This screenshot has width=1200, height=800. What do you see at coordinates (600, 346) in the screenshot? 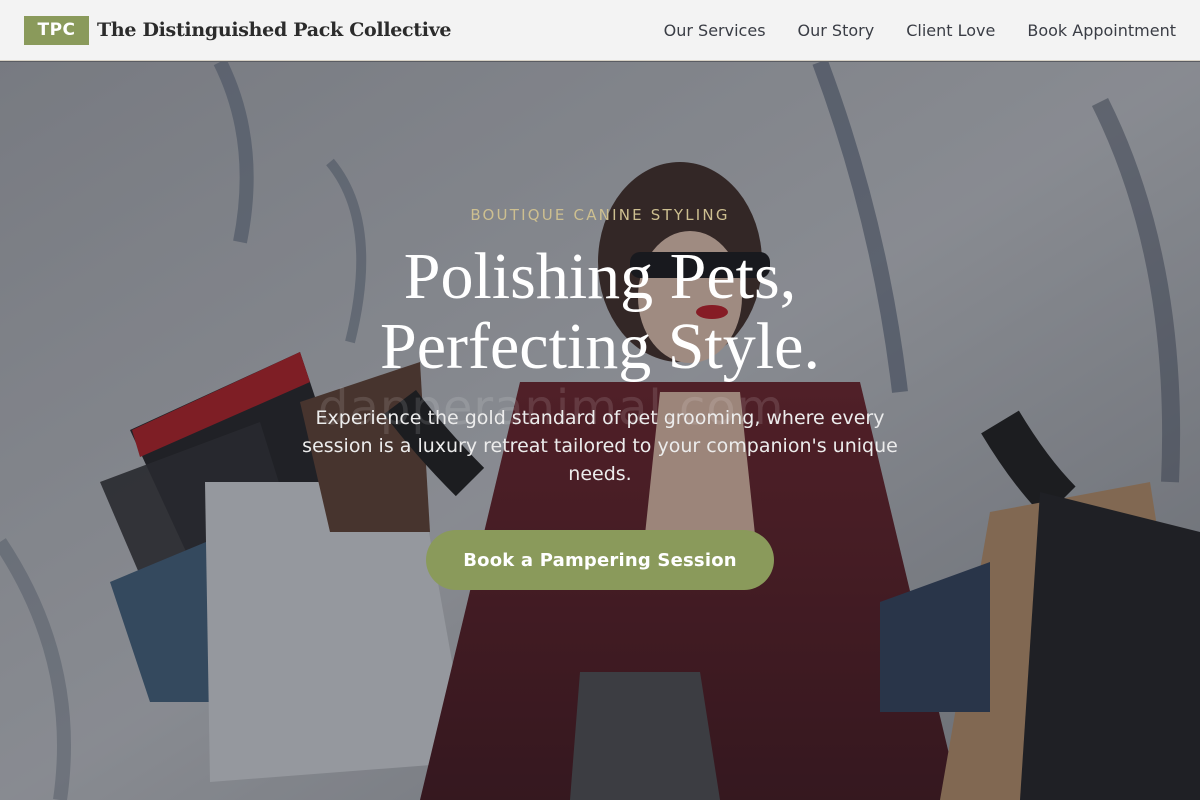
I see `headline-line-2: Perfecting Style.` at bounding box center [600, 346].